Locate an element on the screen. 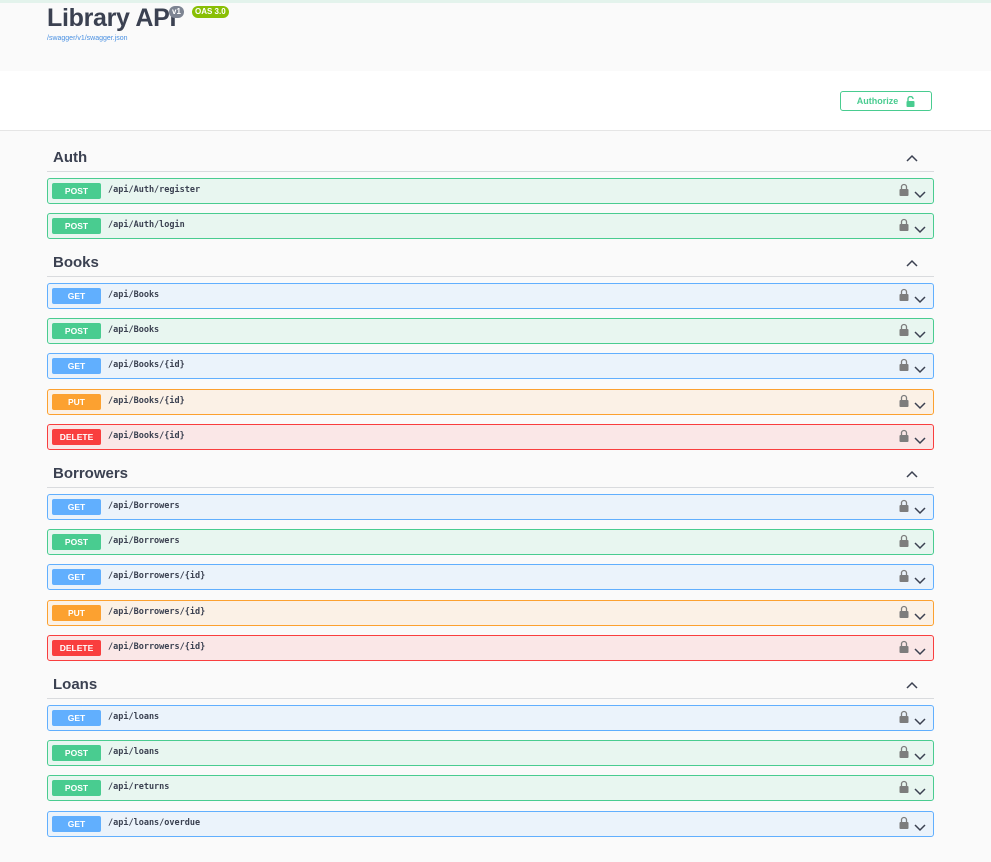  tag-title: Borrowers is located at coordinates (91, 473).